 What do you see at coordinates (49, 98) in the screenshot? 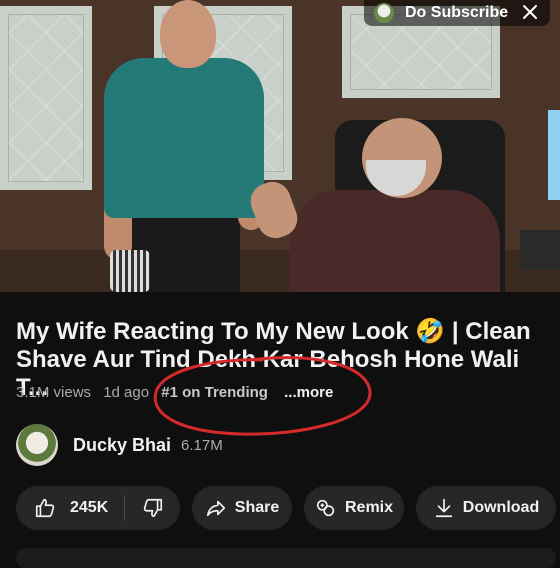
I see `window-left` at bounding box center [49, 98].